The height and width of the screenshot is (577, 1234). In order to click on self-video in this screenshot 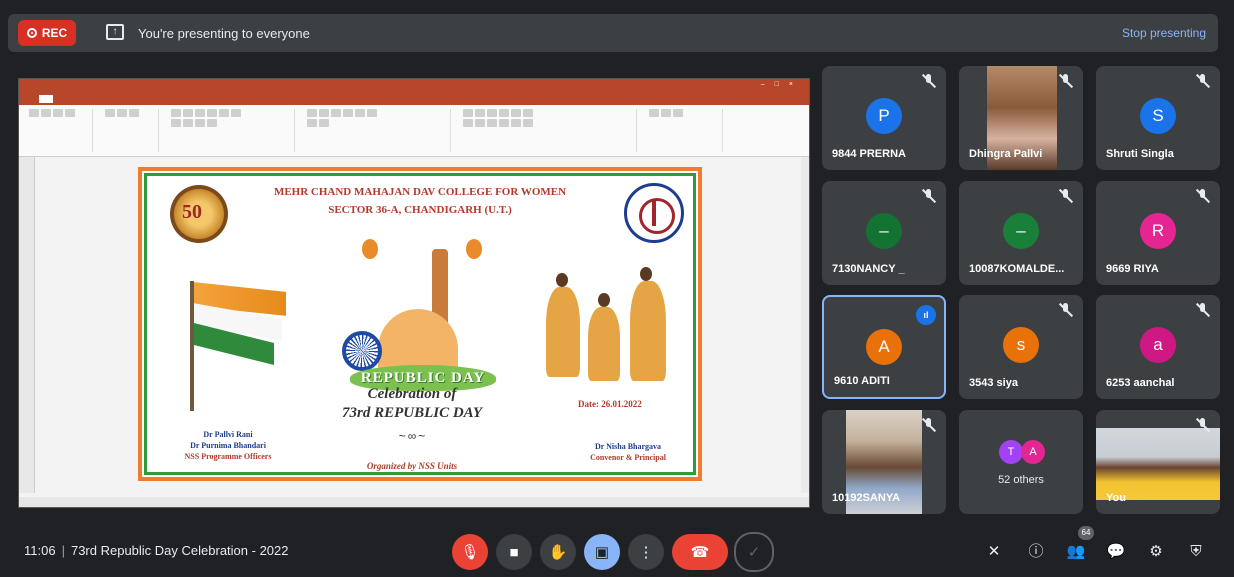, I will do `click(1158, 464)`.